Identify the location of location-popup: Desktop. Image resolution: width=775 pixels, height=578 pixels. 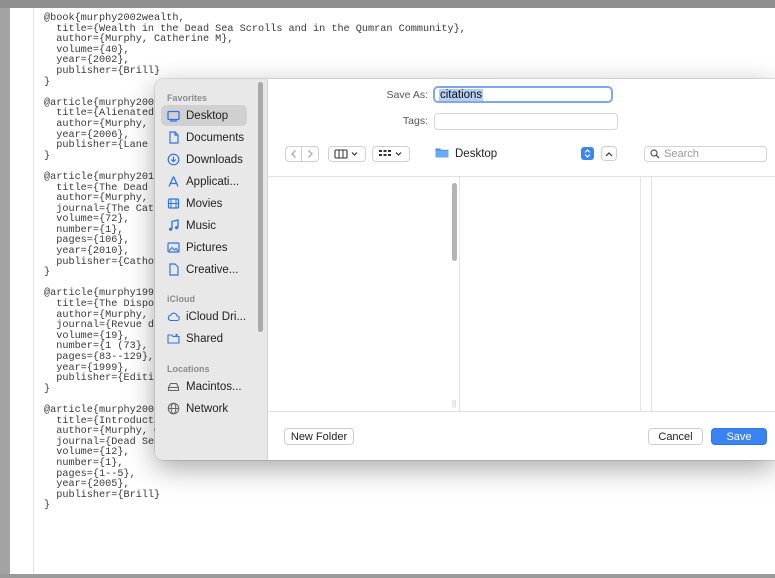
(525, 154).